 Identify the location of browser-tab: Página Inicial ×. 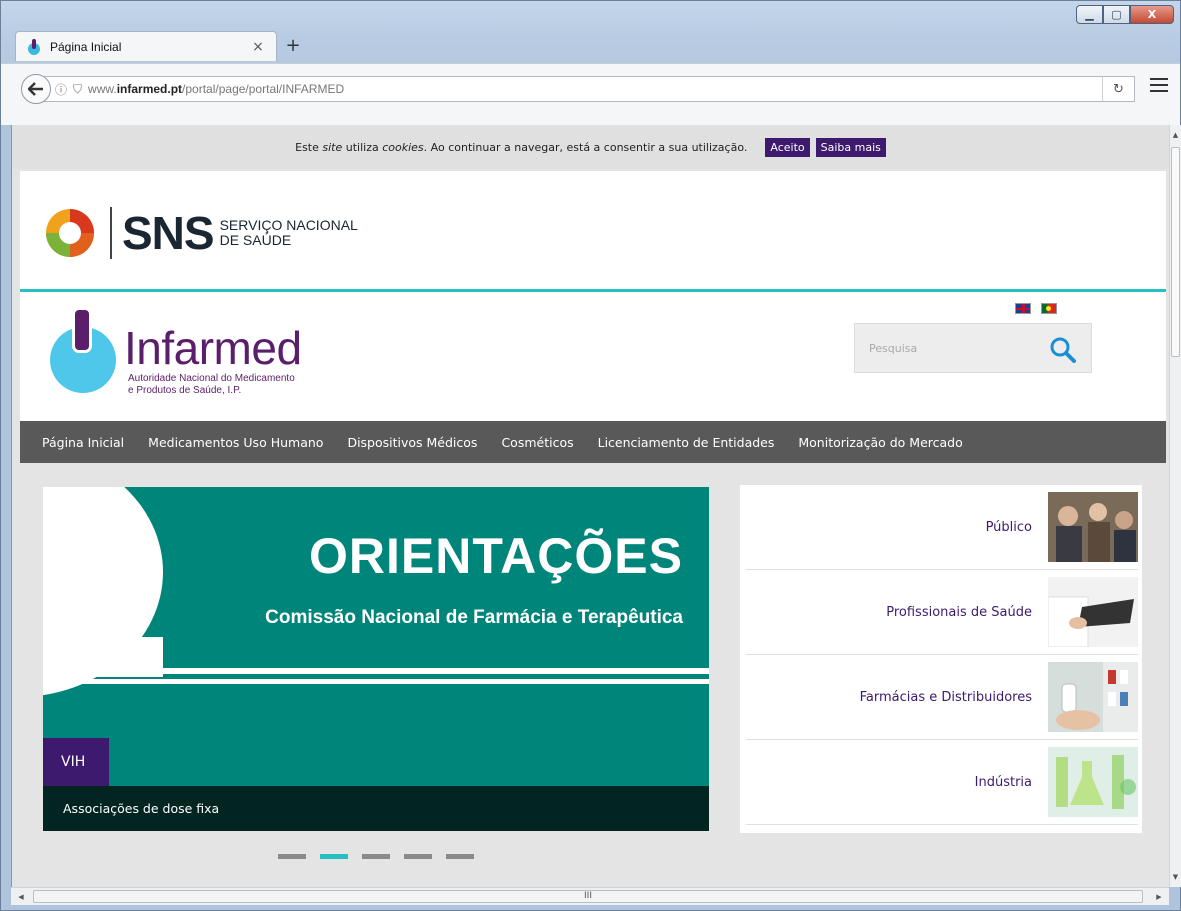
(146, 46).